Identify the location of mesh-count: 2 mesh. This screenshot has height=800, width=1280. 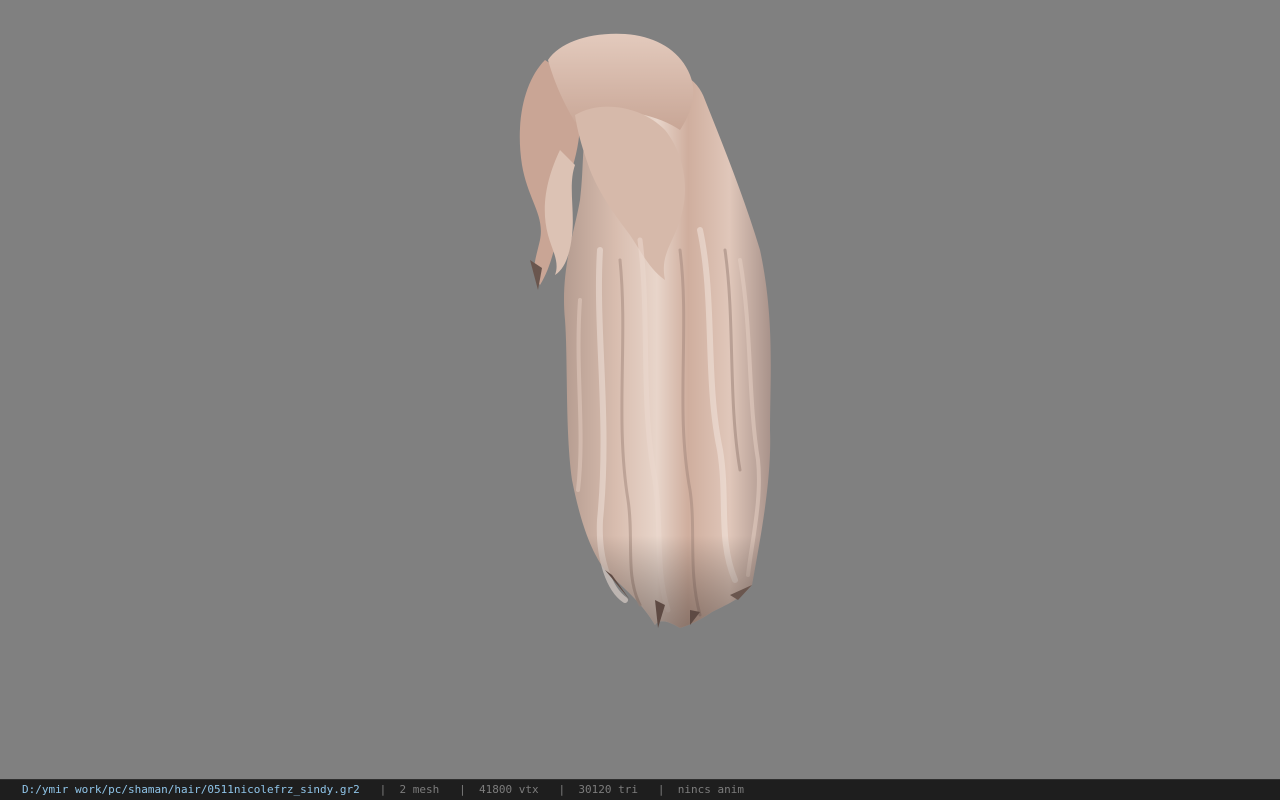
(419, 789).